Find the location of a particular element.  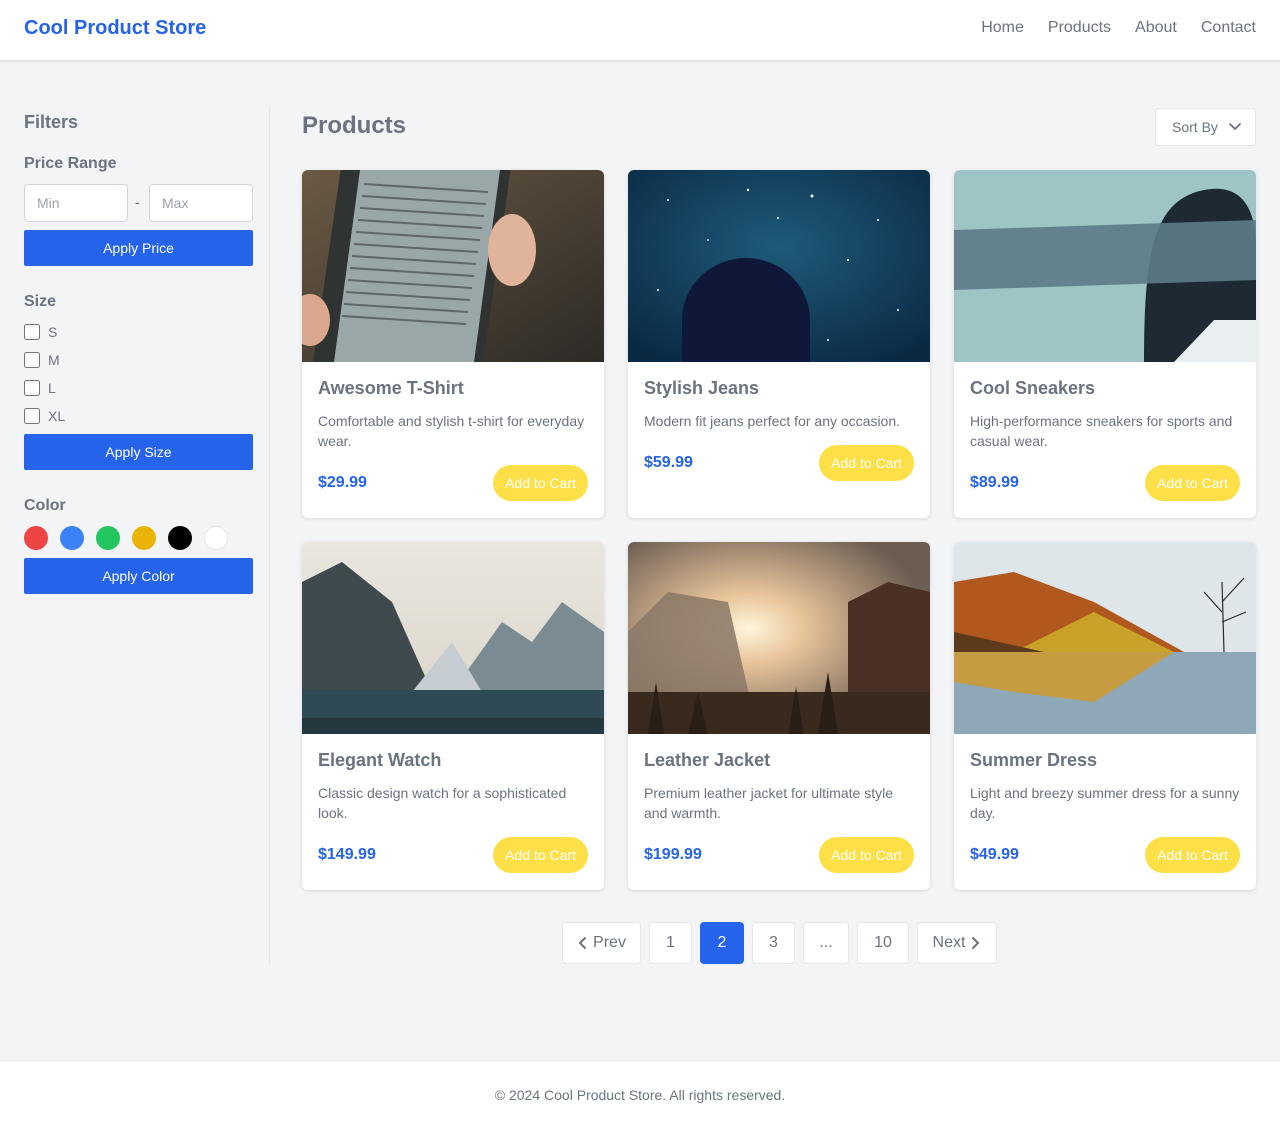

product-name: Summer Dress is located at coordinates (1034, 760).